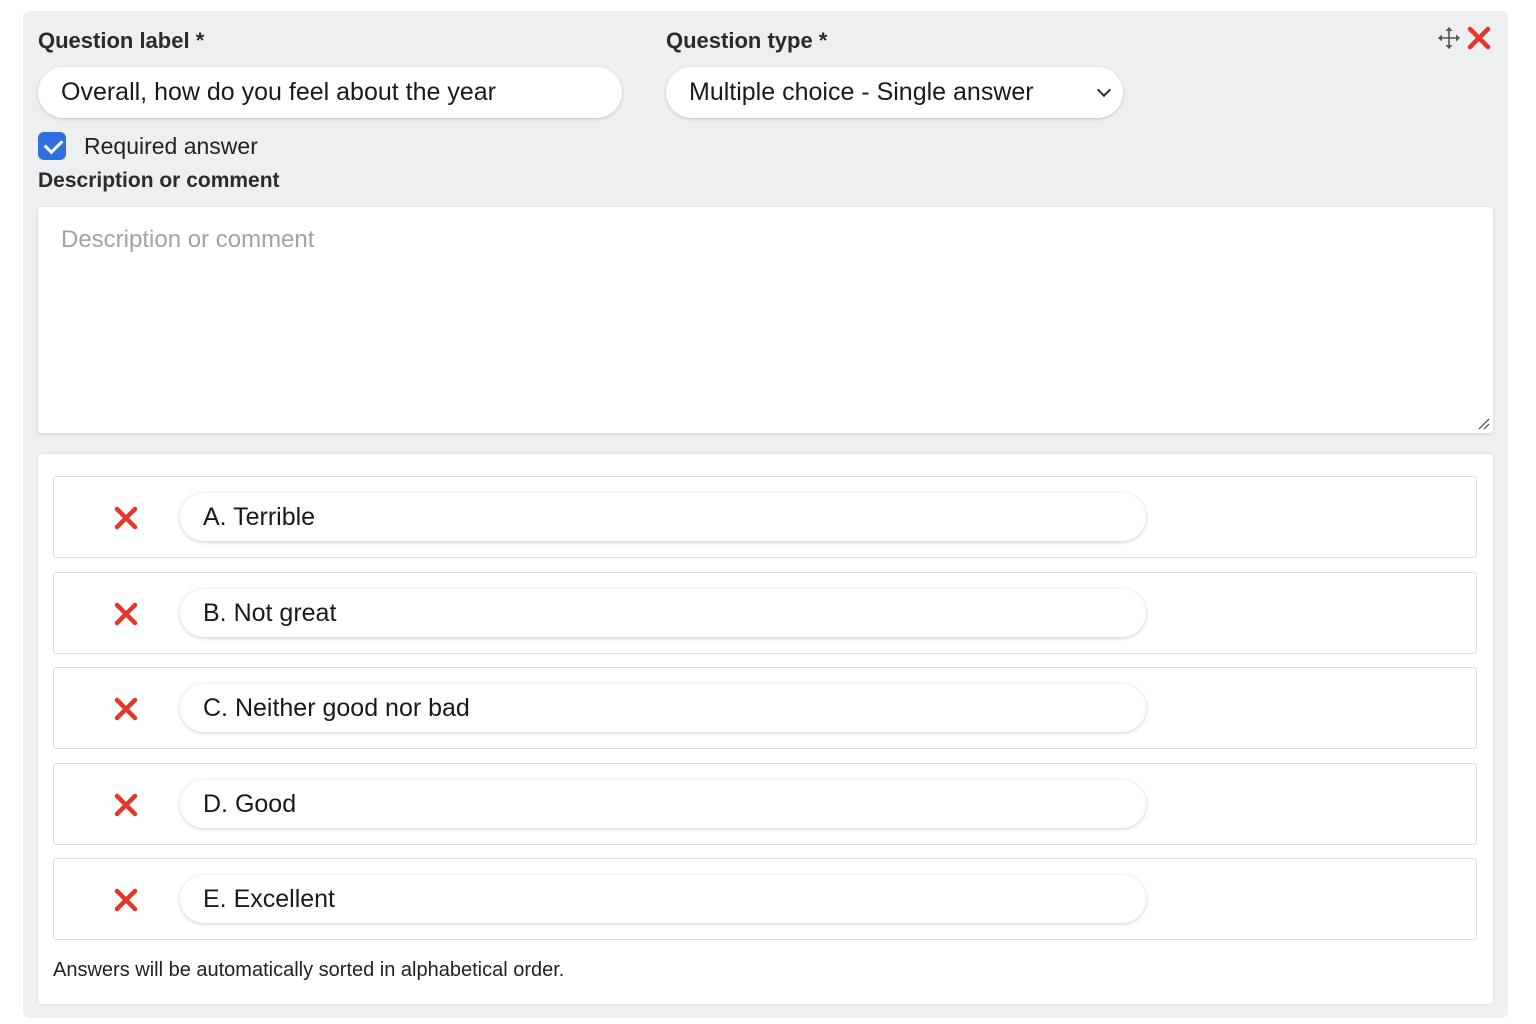 This screenshot has width=1536, height=1024. What do you see at coordinates (861, 92) in the screenshot?
I see `question-type-value: Multiple choice - Single answer` at bounding box center [861, 92].